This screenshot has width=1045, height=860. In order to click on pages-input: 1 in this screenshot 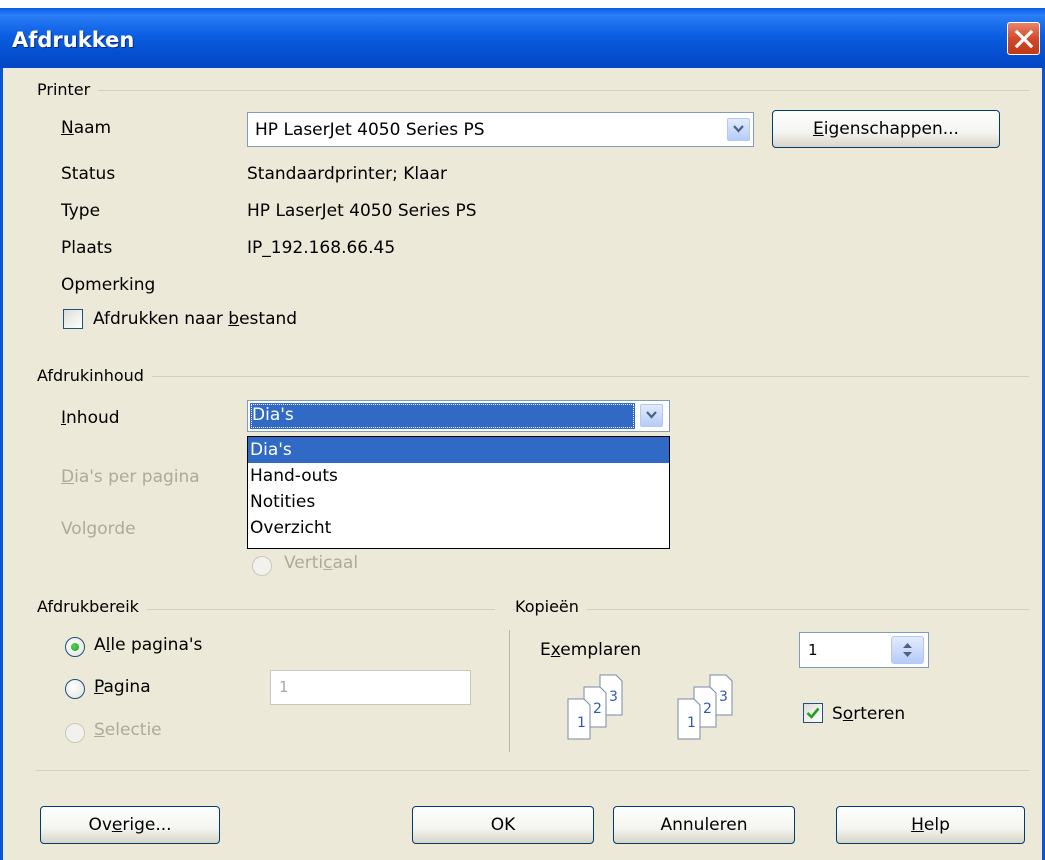, I will do `click(370, 687)`.